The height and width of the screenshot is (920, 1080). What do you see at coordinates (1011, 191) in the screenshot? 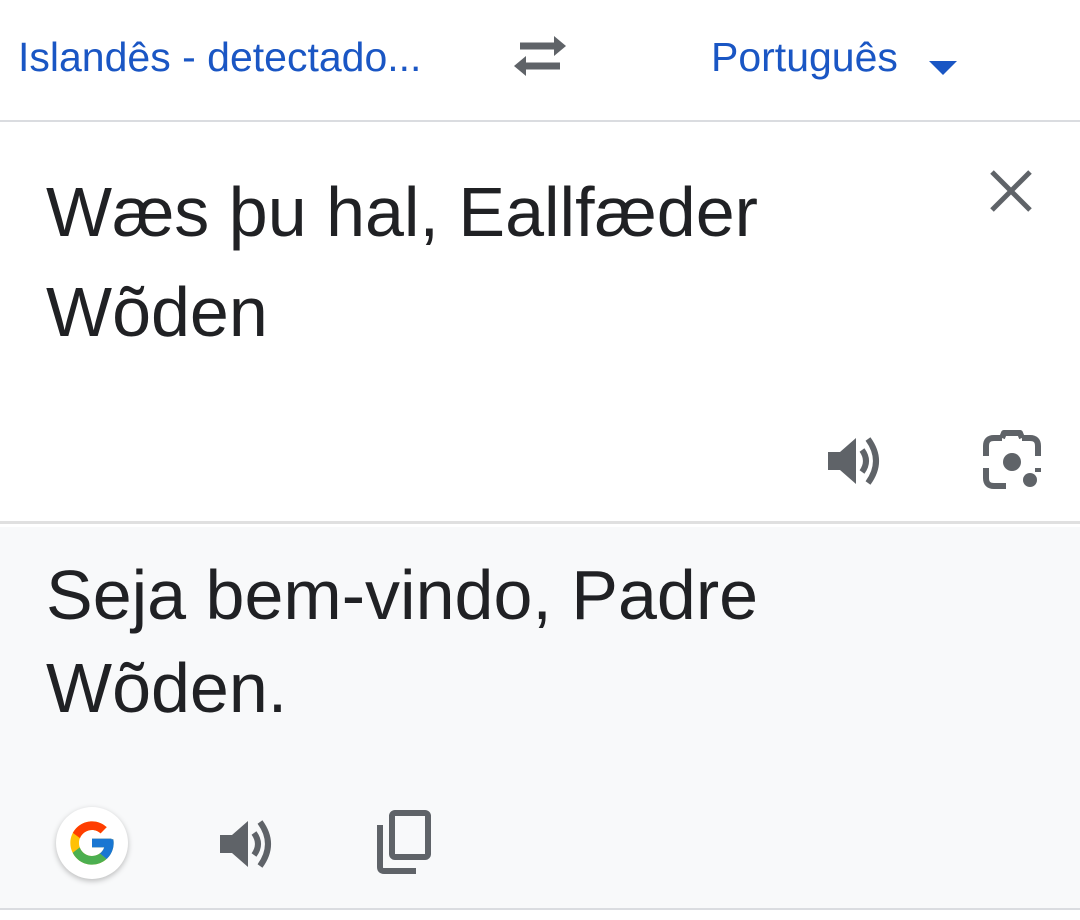
I see `close-icon` at bounding box center [1011, 191].